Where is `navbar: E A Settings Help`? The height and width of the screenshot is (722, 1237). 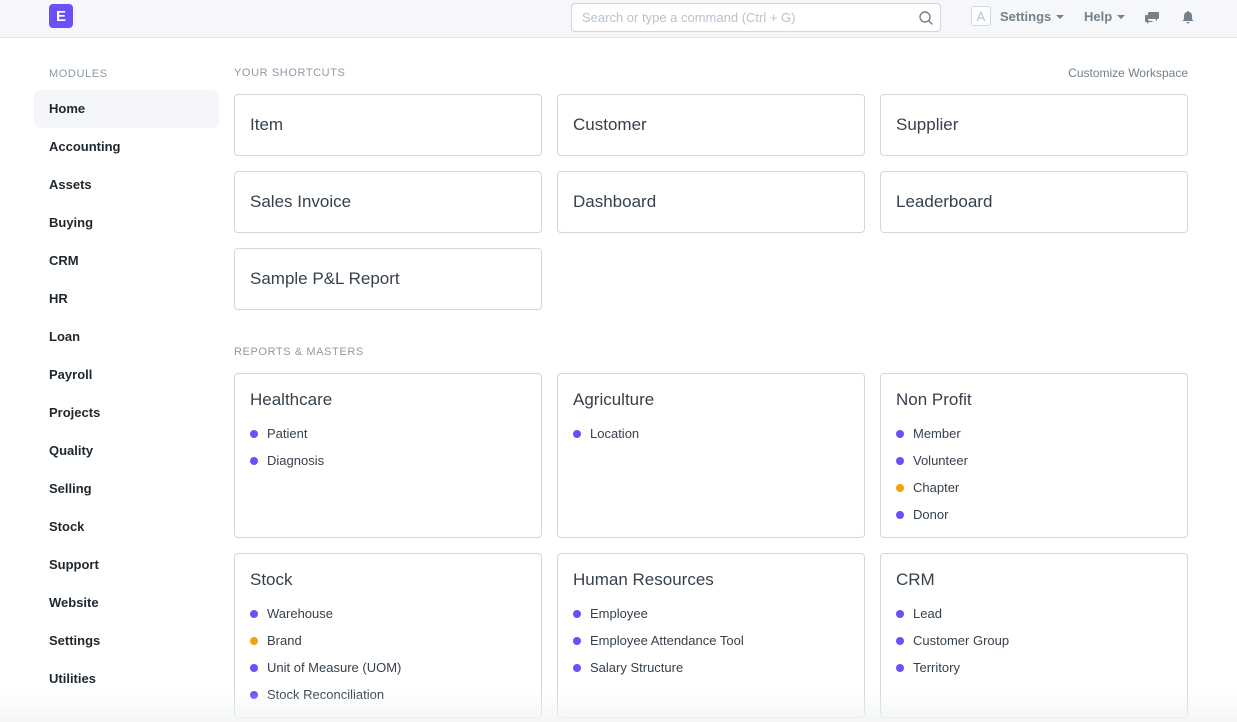 navbar: E A Settings Help is located at coordinates (618, 19).